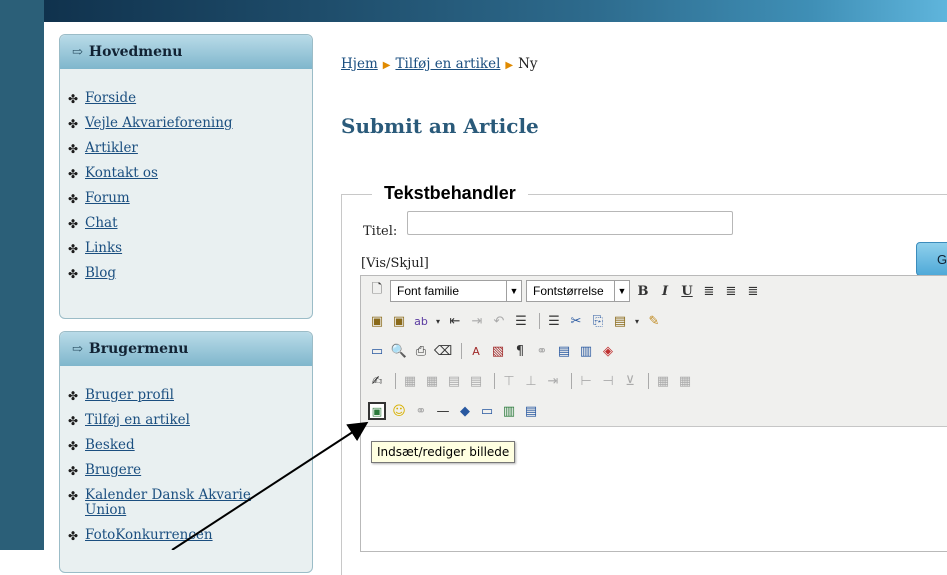 This screenshot has height=575, width=947. I want to click on split-cells-icon: ▦, so click(663, 381).